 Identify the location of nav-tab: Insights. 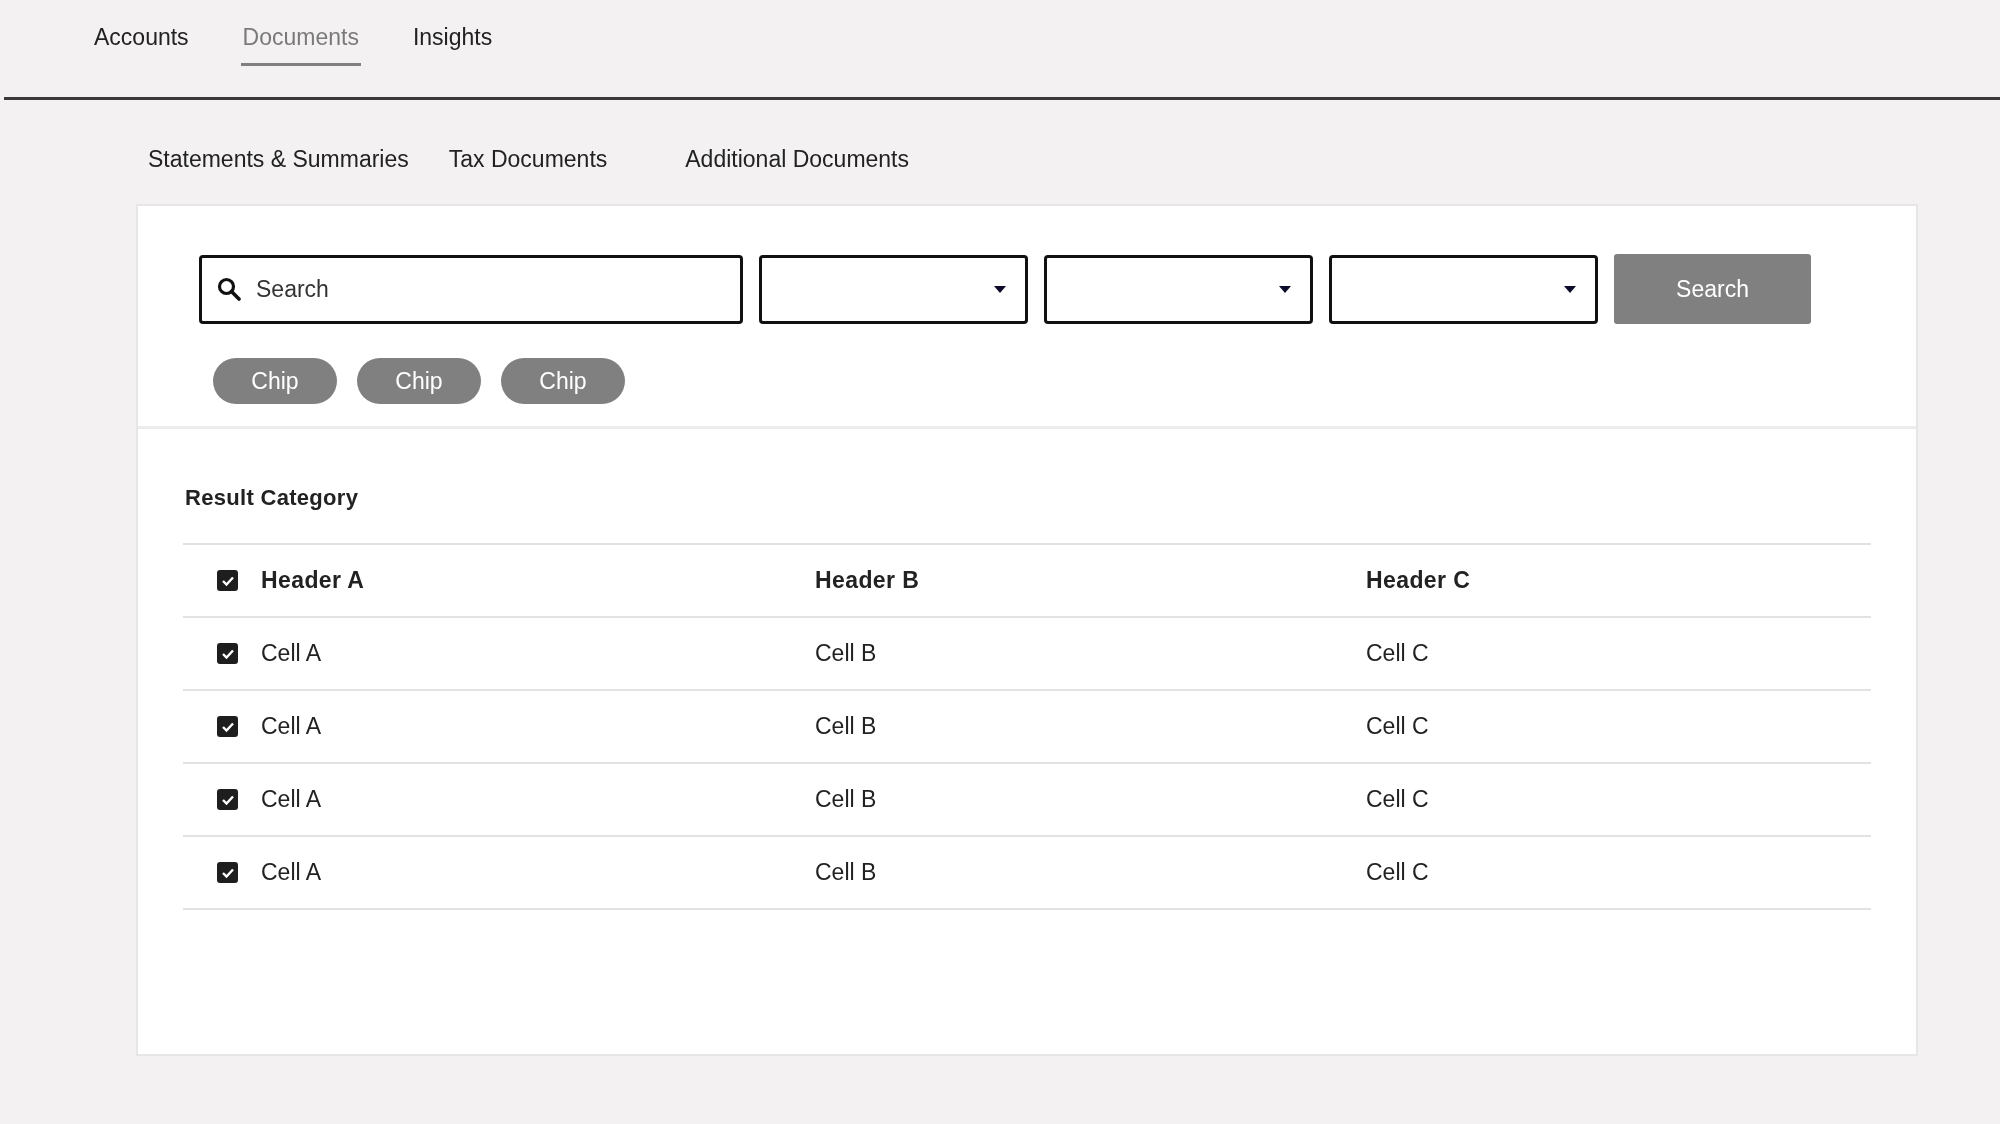
(452, 33).